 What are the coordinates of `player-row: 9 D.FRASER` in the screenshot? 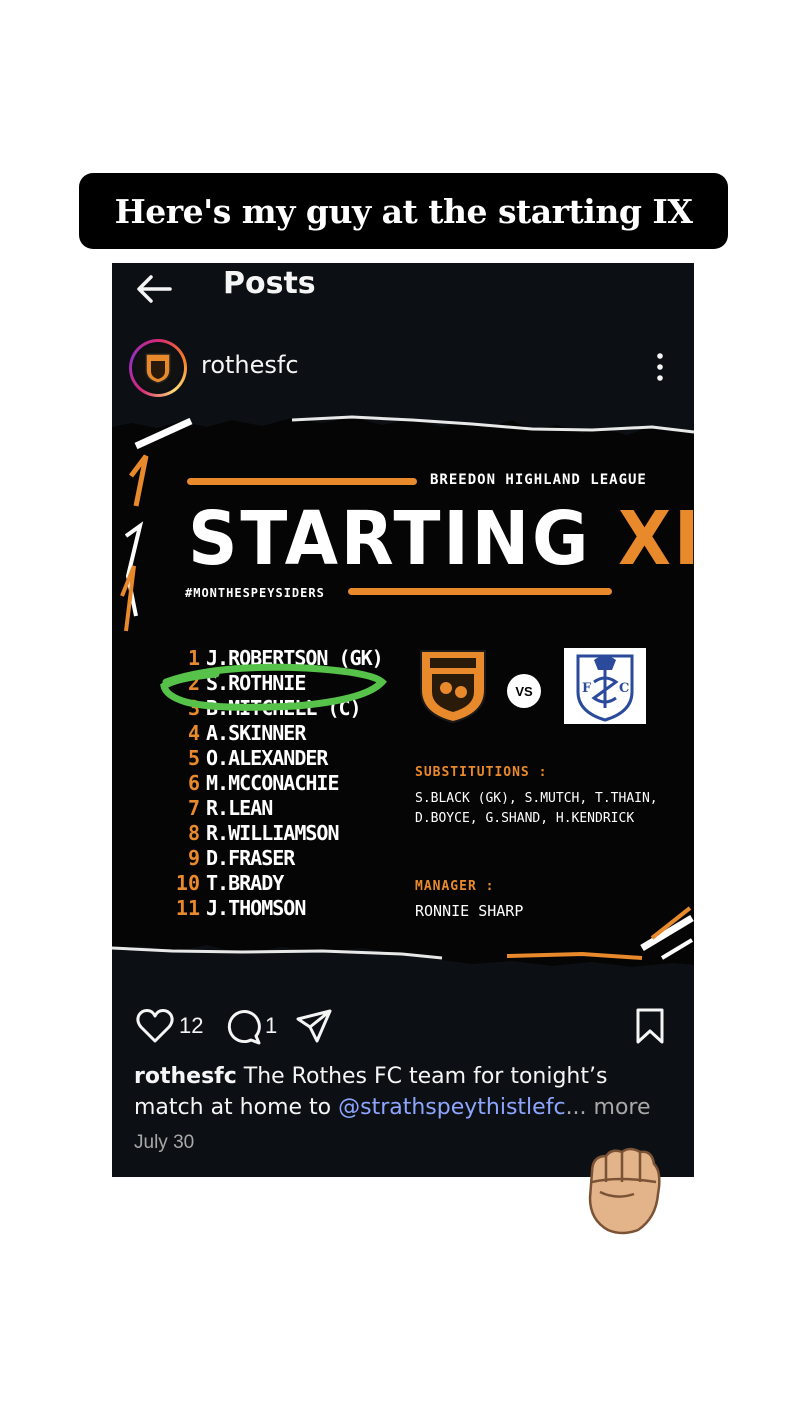 It's located at (241, 858).